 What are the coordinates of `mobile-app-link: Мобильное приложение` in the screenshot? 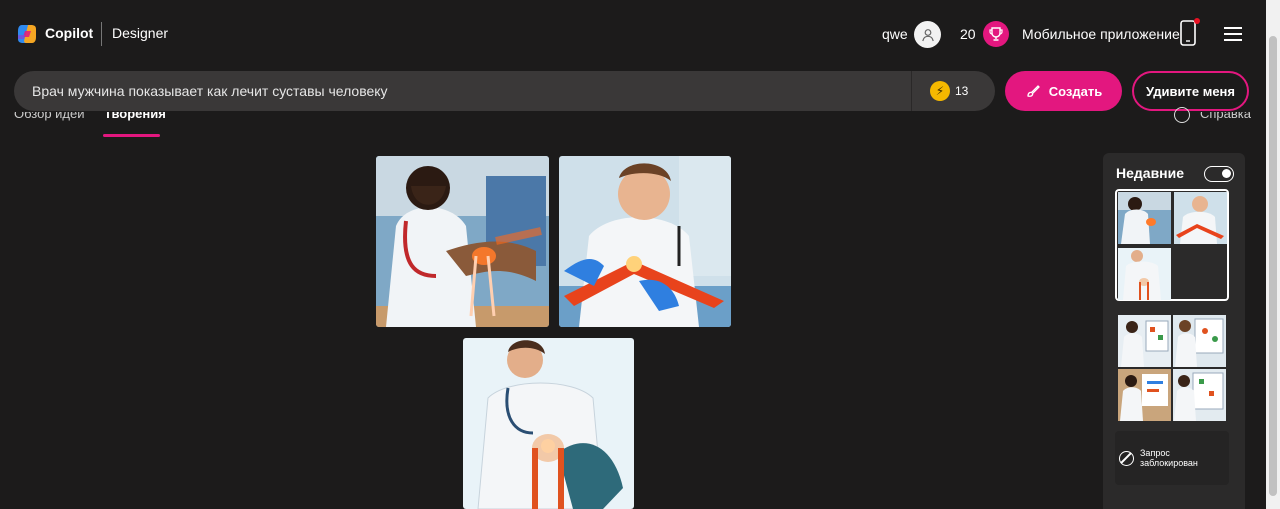 It's located at (1101, 34).